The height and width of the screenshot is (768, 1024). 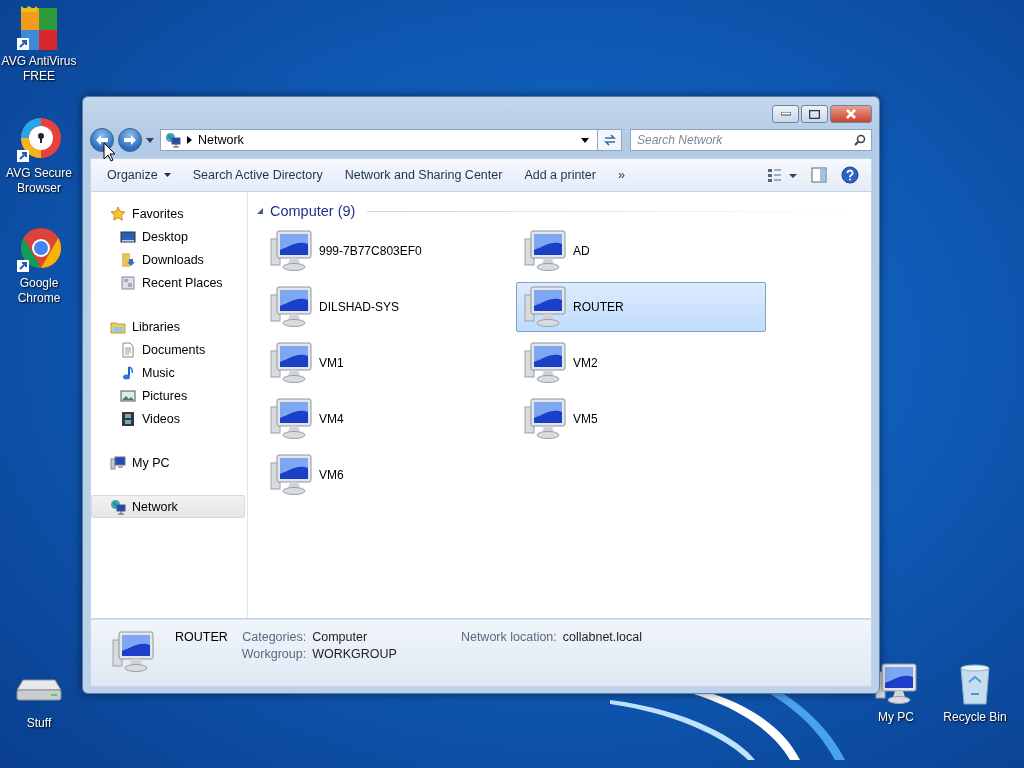 I want to click on computer-item: VM4, so click(x=387, y=419).